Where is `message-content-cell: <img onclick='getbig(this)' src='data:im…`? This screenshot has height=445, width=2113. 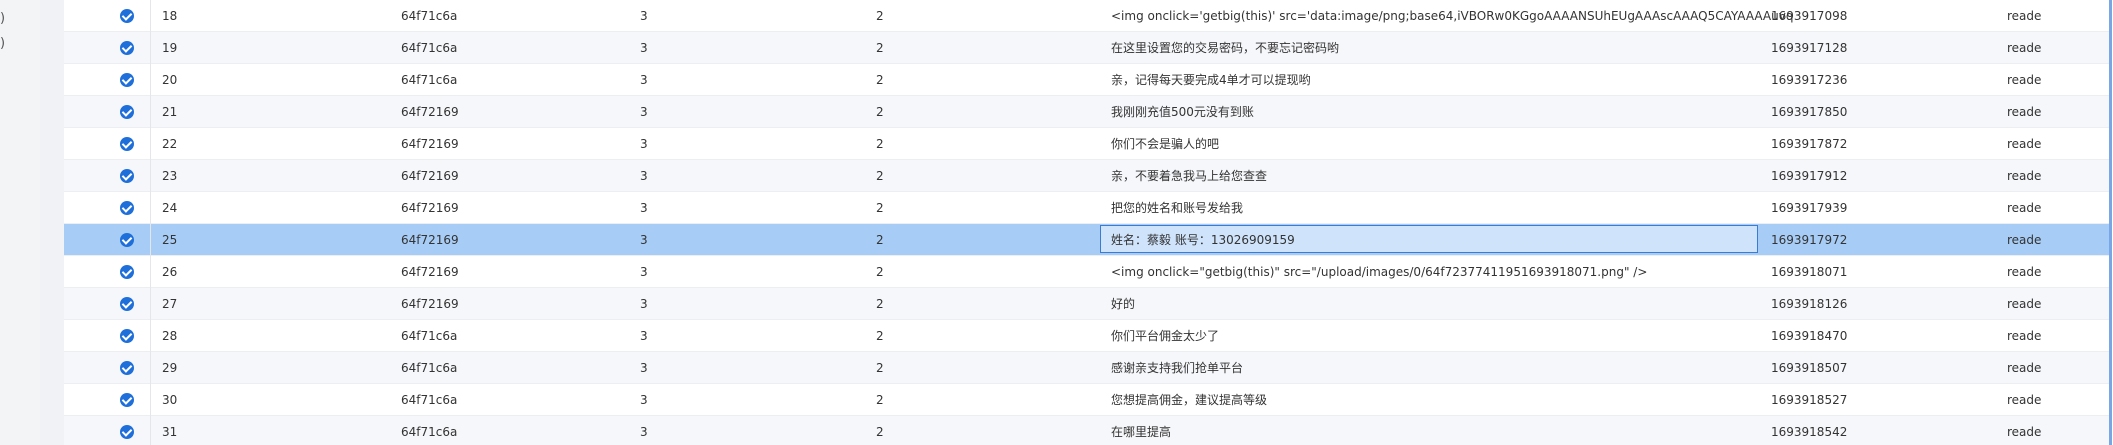
message-content-cell: <img onclick='getbig(this)' src='data:im… is located at coordinates (1459, 16).